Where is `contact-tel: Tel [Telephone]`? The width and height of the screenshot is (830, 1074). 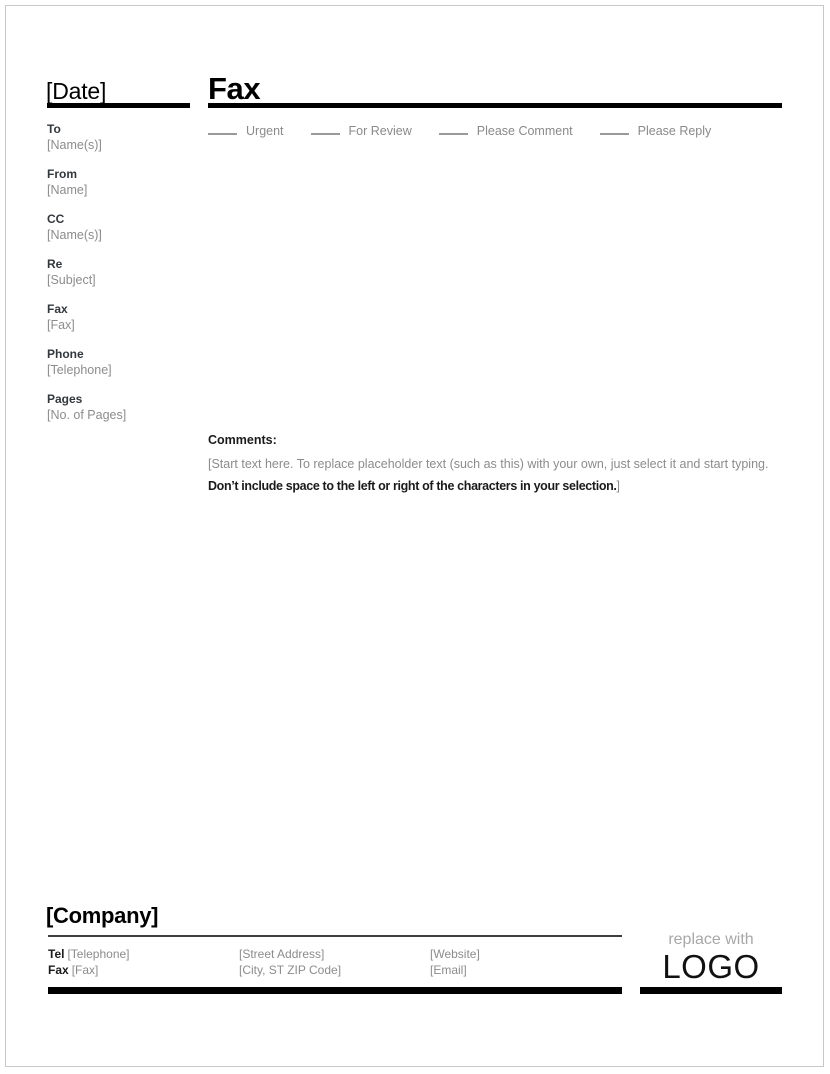
contact-tel: Tel [Telephone] is located at coordinates (89, 954).